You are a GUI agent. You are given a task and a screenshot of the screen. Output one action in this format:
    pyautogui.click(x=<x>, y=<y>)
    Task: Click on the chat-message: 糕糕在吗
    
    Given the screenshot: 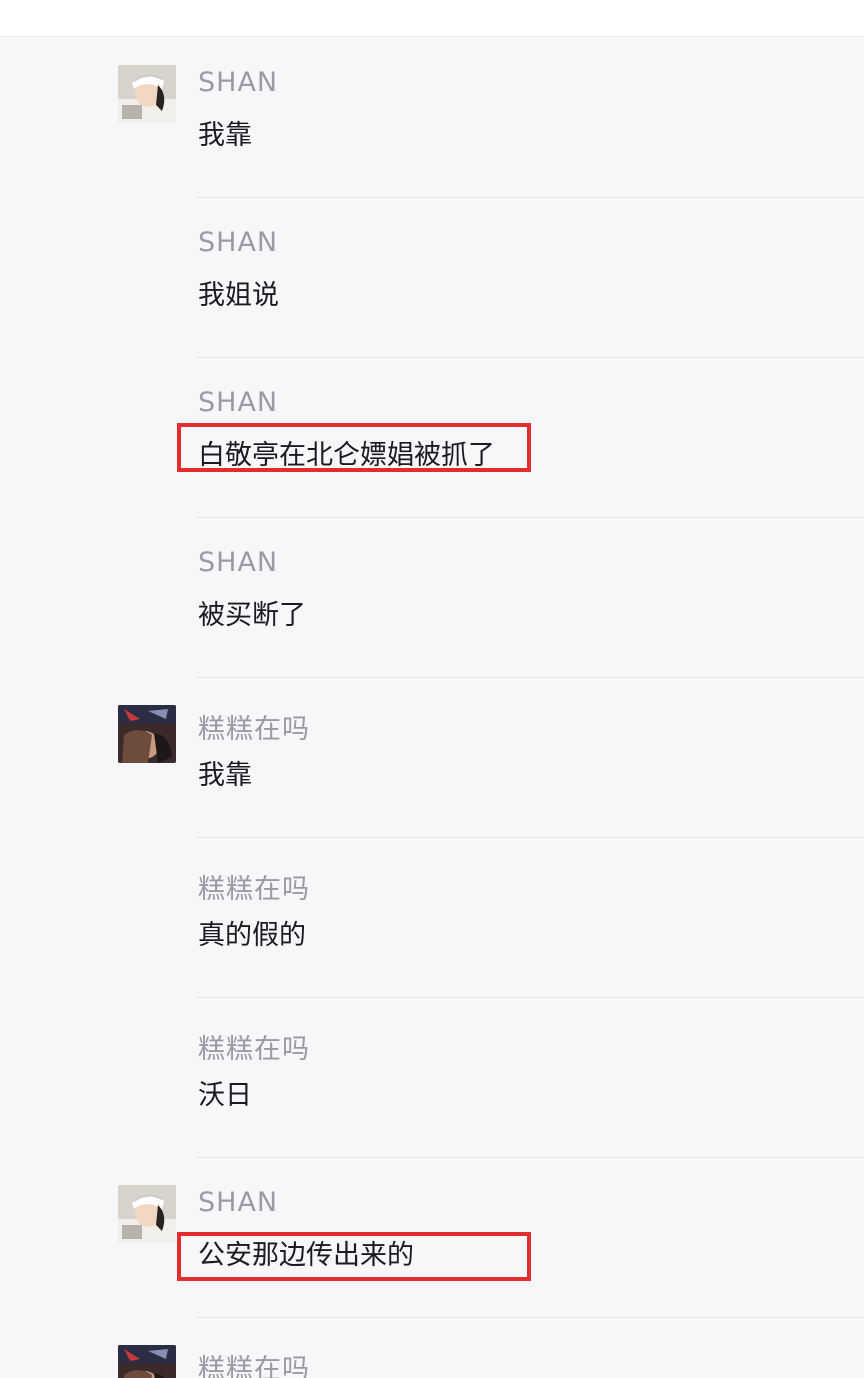 What is the action you would take?
    pyautogui.click(x=432, y=1347)
    